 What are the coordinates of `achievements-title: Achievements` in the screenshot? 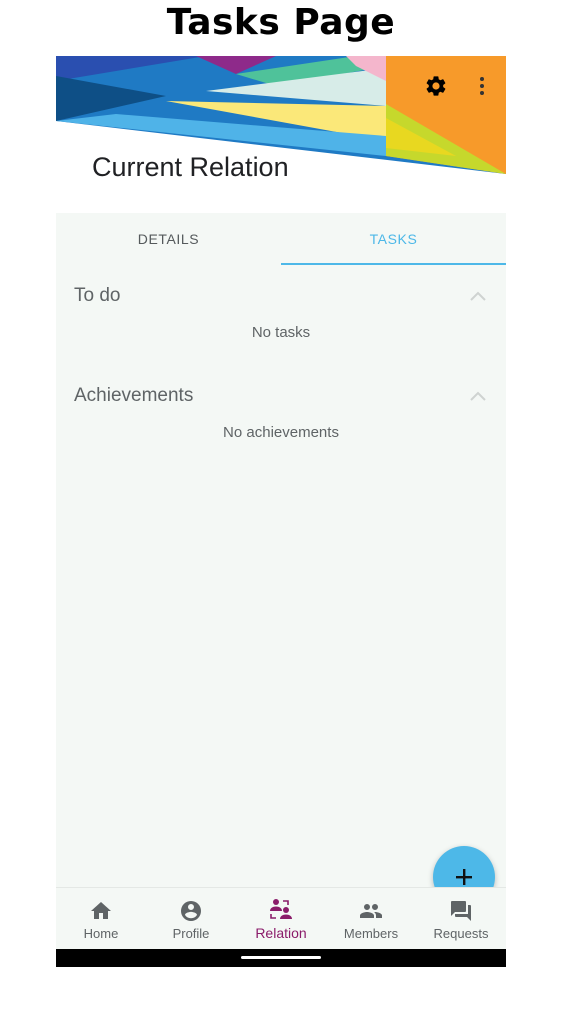 It's located at (134, 395).